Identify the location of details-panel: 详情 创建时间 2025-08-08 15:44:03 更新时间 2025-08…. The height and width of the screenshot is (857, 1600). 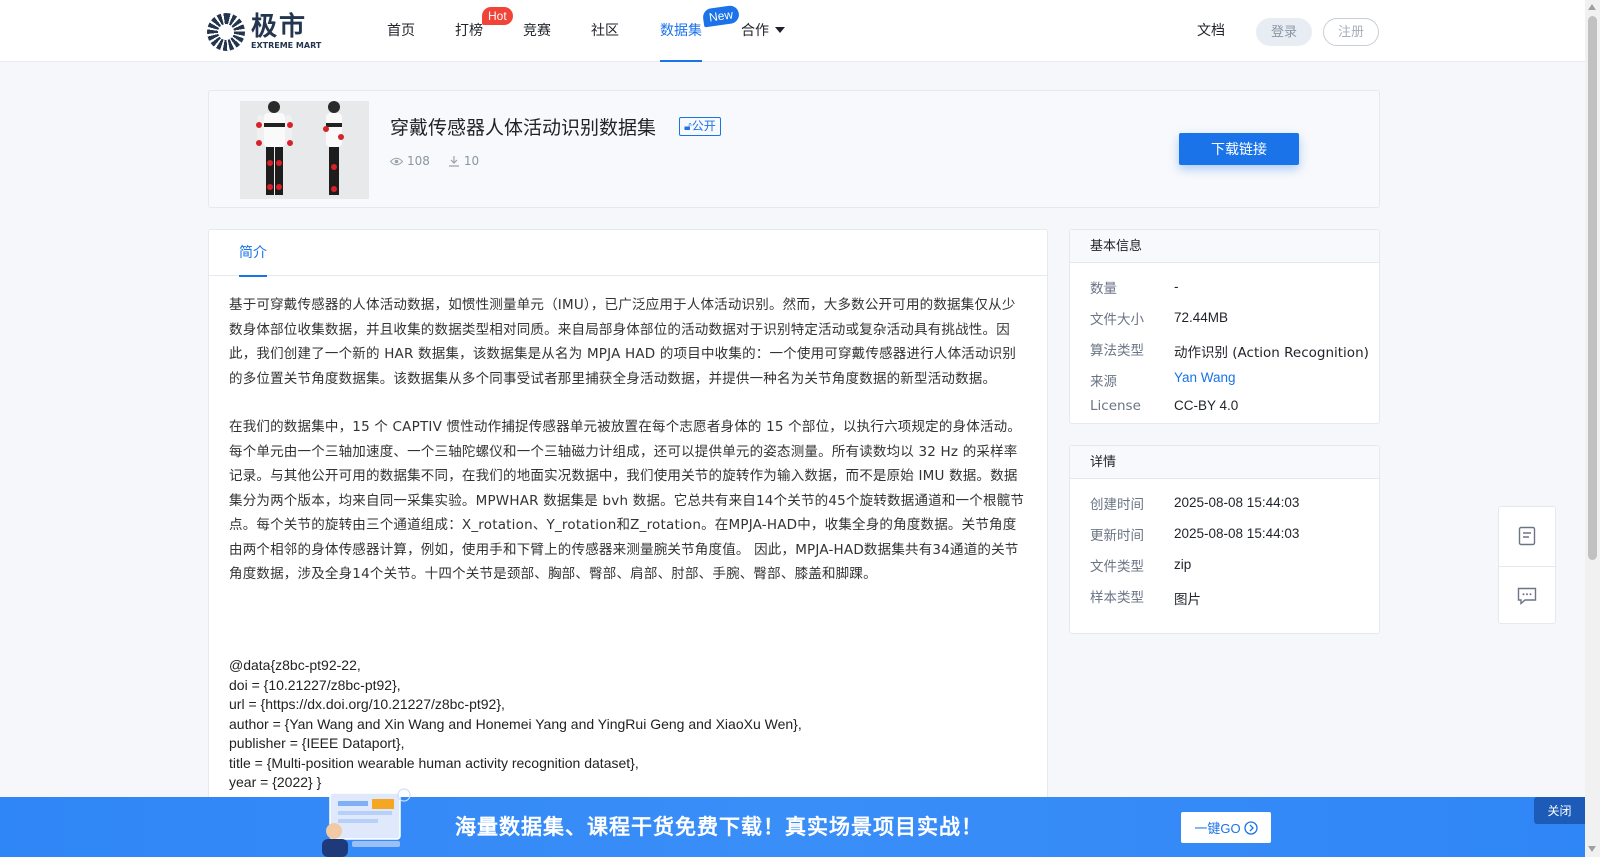
(1224, 539).